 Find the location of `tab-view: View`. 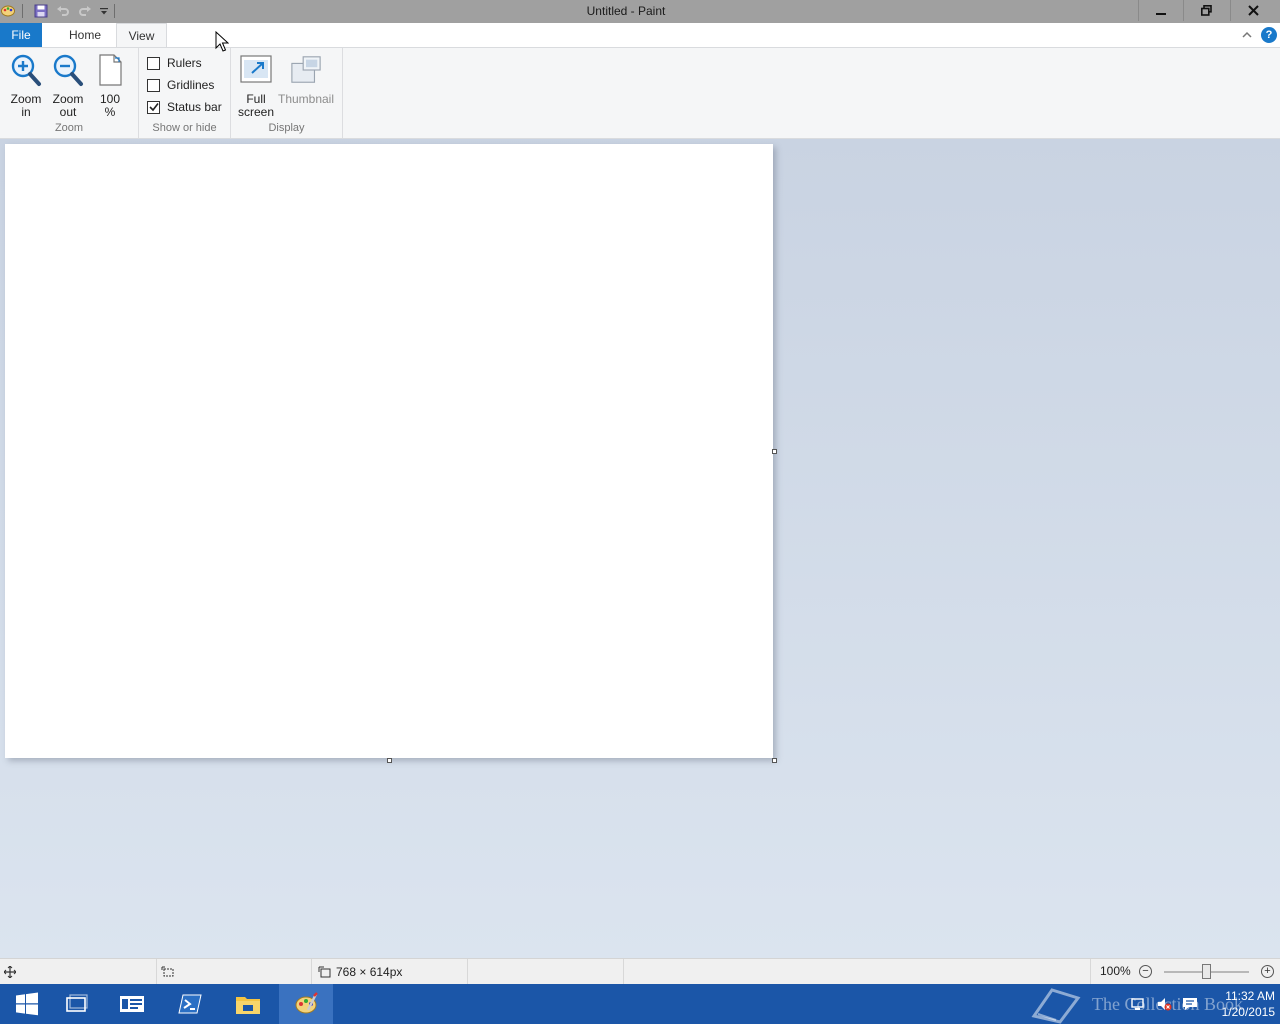

tab-view: View is located at coordinates (141, 35).